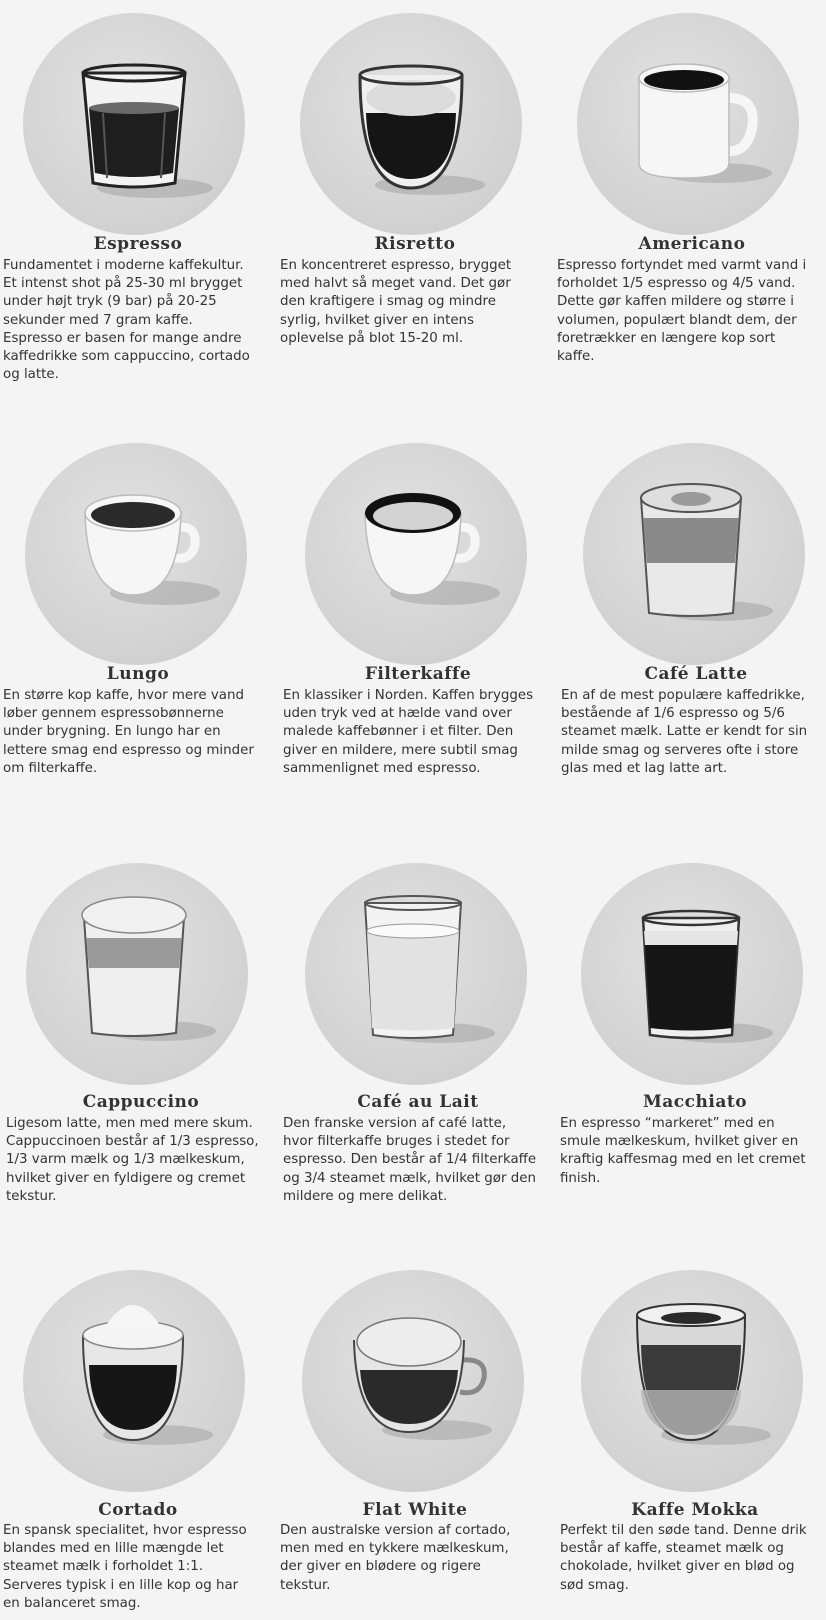  What do you see at coordinates (418, 1102) in the screenshot?
I see `drink-title: Café au Lait` at bounding box center [418, 1102].